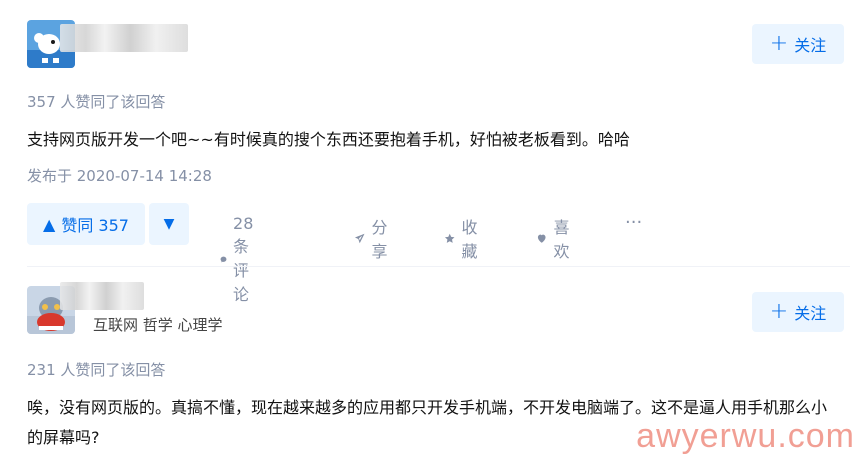 Image resolution: width=865 pixels, height=462 pixels. I want to click on more-button: ···, so click(633, 222).